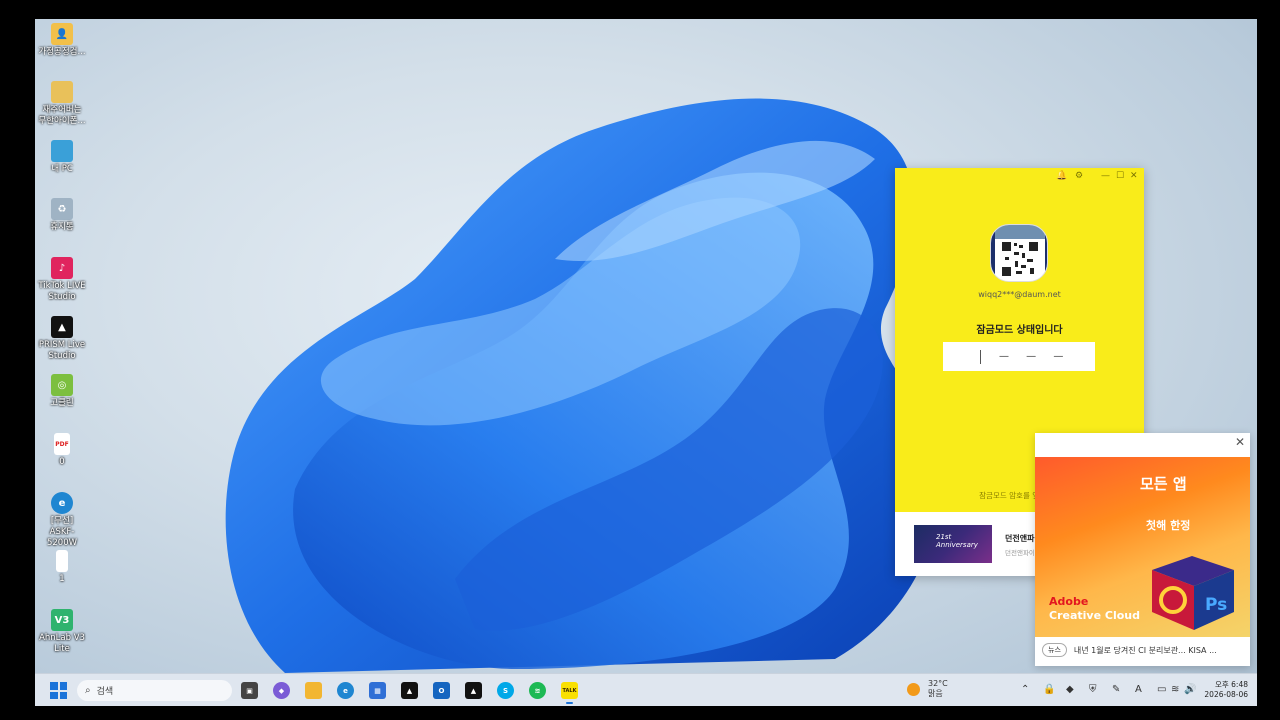 Image resolution: width=1280 pixels, height=720 pixels. What do you see at coordinates (281, 690) in the screenshot?
I see `copilot-icon: ◆` at bounding box center [281, 690].